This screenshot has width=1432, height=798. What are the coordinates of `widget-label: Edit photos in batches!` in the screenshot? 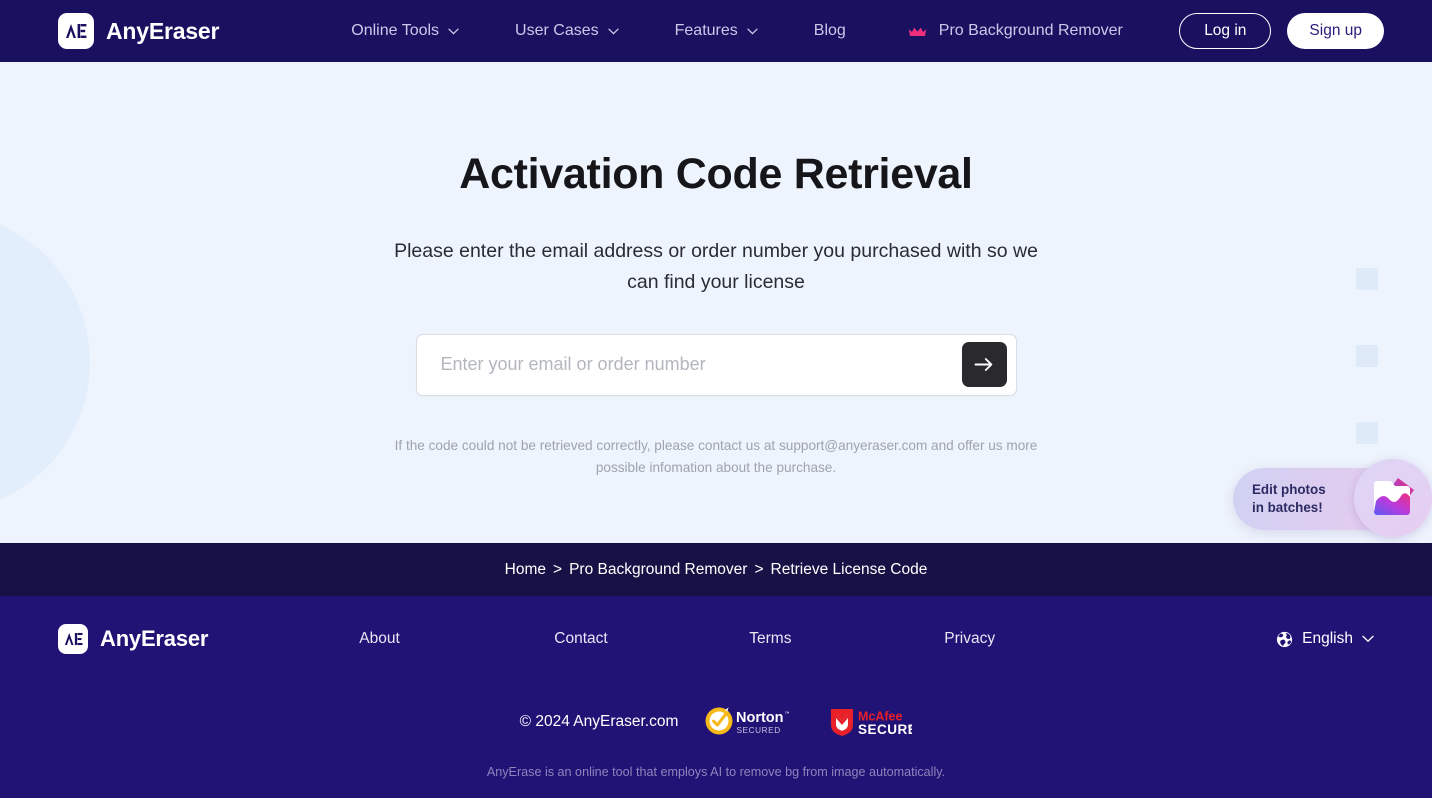 It's located at (1289, 498).